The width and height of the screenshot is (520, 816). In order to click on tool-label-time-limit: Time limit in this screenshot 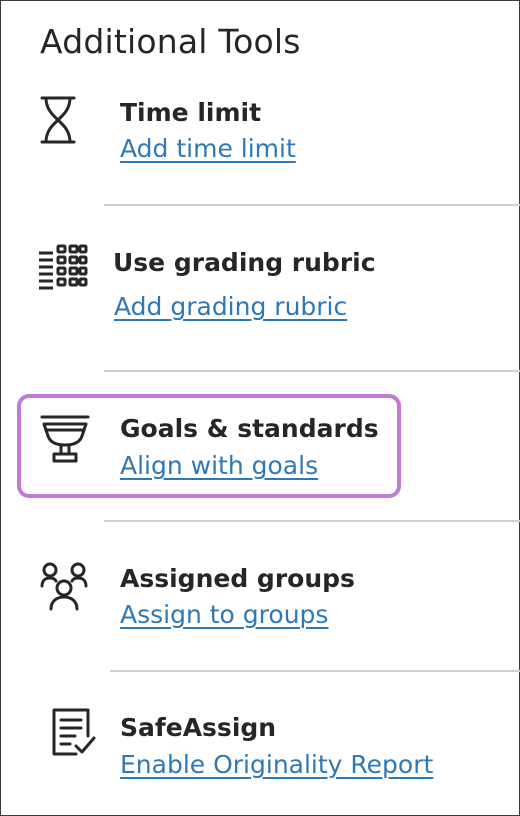, I will do `click(191, 112)`.